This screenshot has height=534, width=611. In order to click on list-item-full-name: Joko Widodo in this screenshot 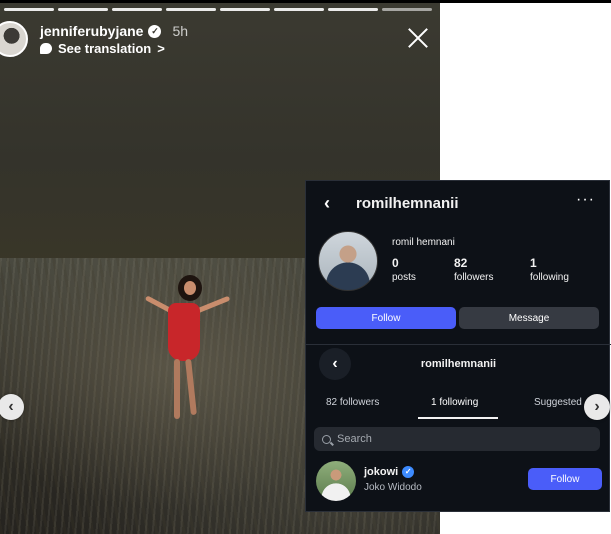, I will do `click(393, 487)`.